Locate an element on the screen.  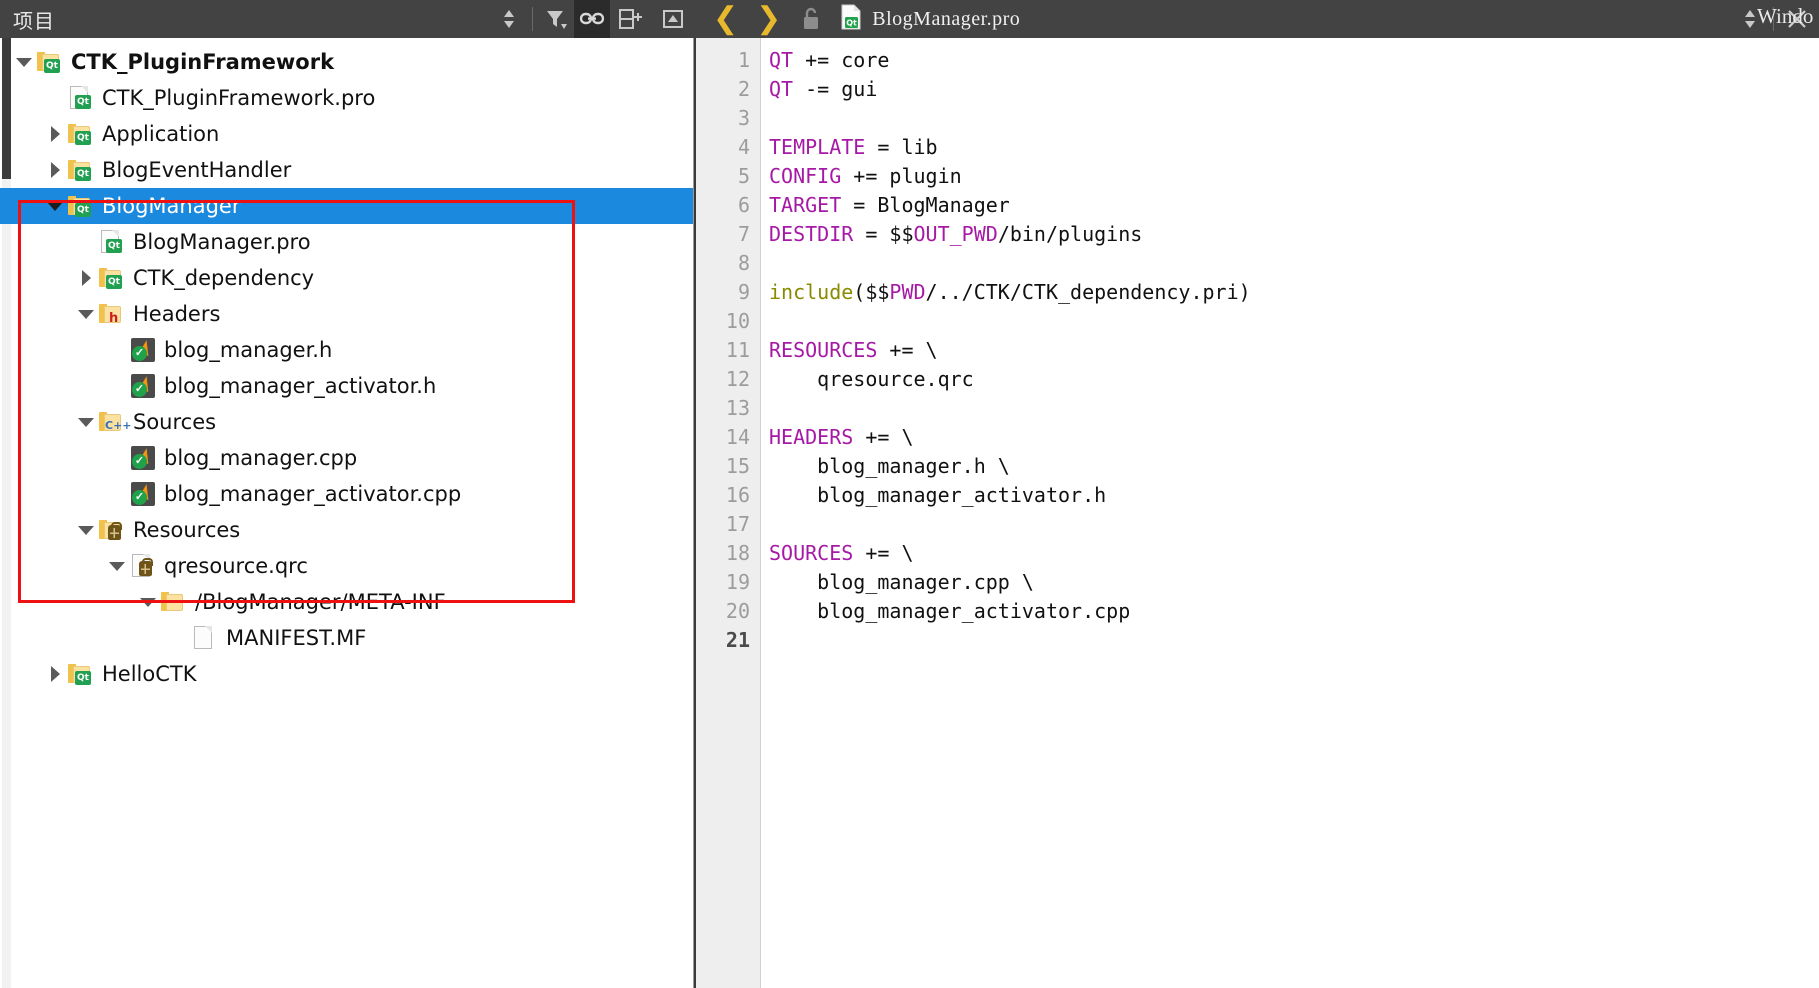
code-line: DESTDIR = $$OUT_PWD/bin/plugins is located at coordinates (1294, 234).